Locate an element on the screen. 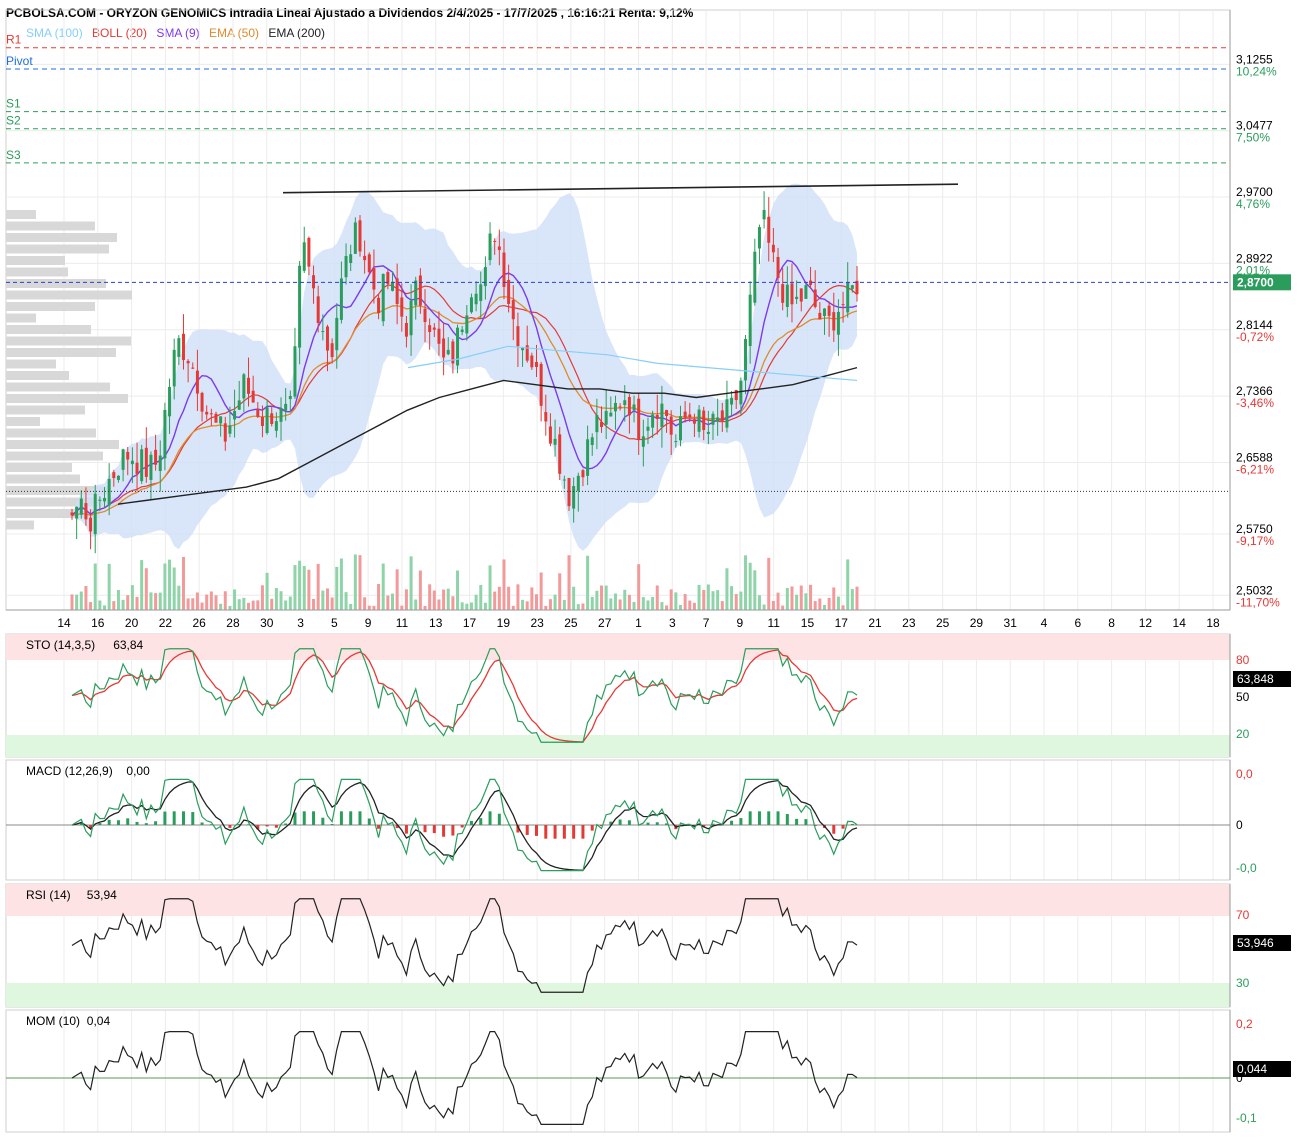 This screenshot has width=1299, height=1138. sto-value: 63,84 is located at coordinates (128, 645).